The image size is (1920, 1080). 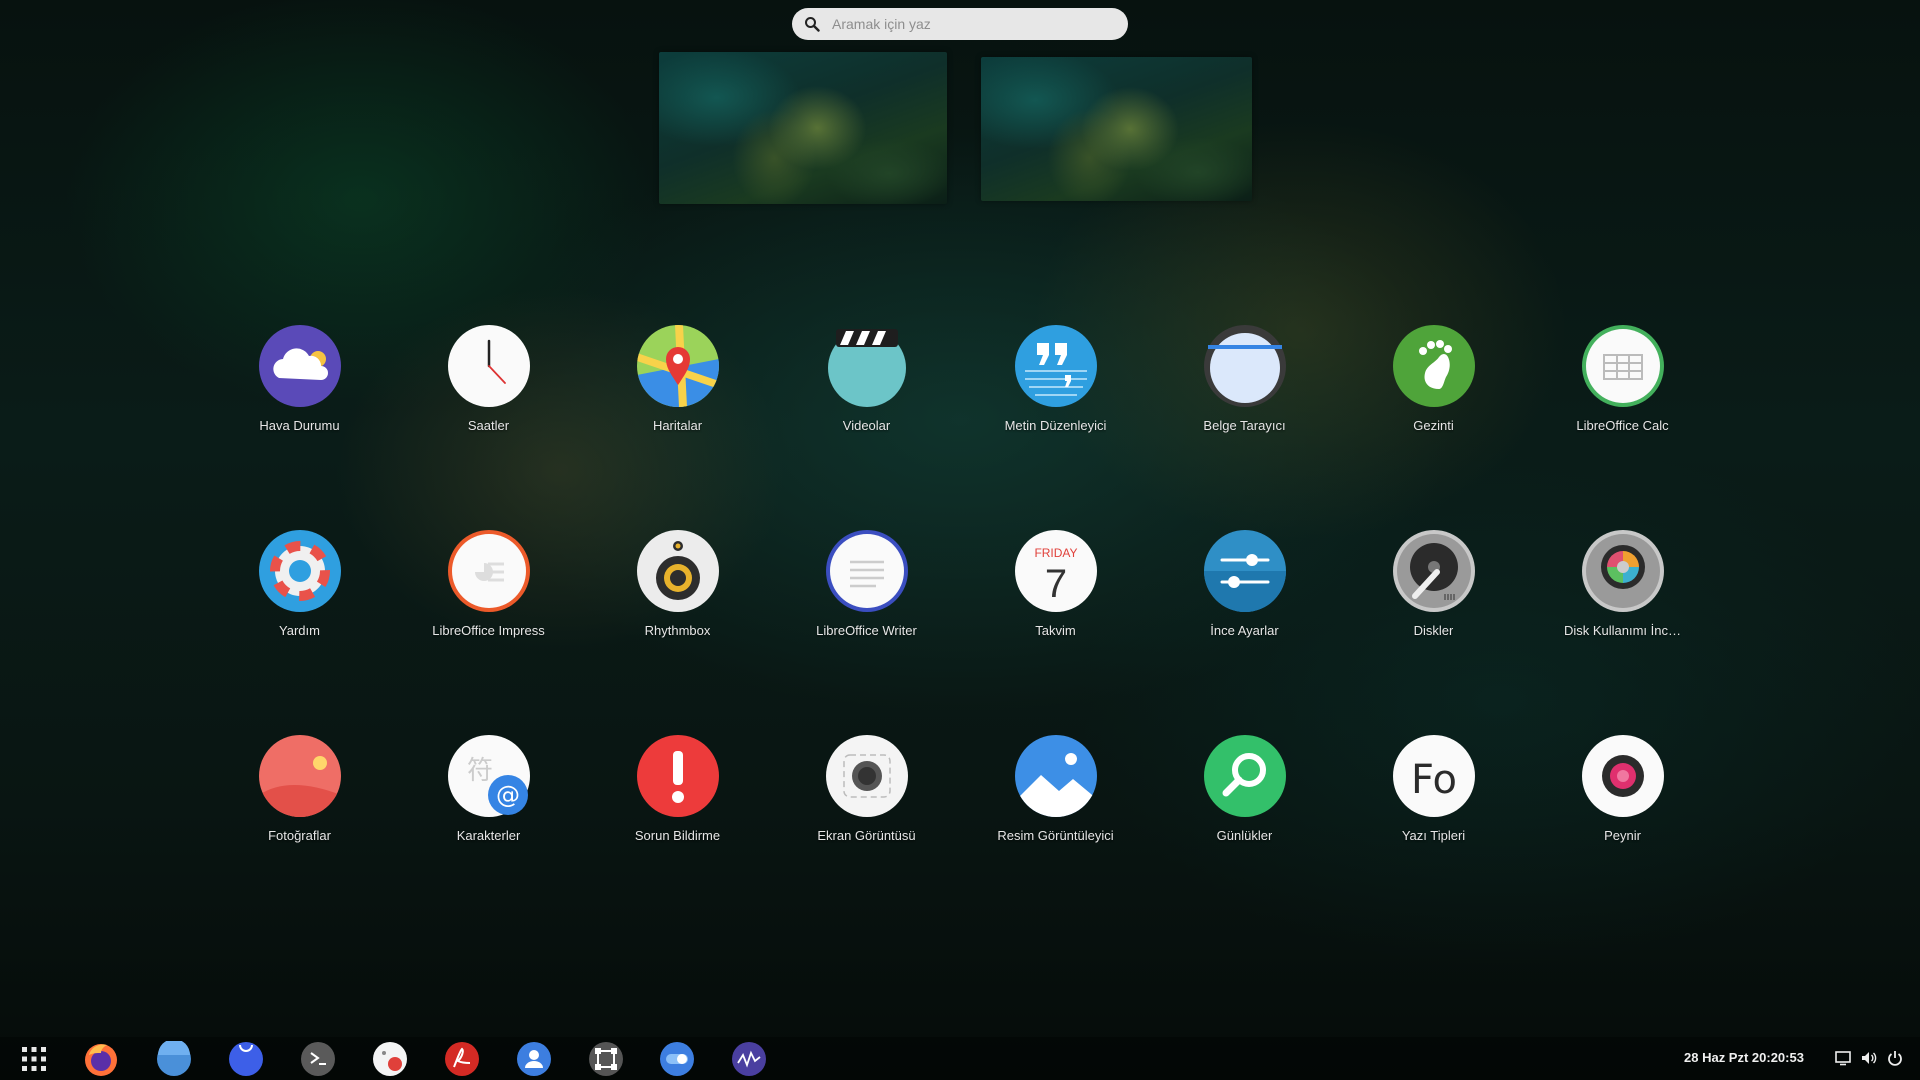 I want to click on app-problem-reporting: Sorun Bildirme, so click(x=677, y=837).